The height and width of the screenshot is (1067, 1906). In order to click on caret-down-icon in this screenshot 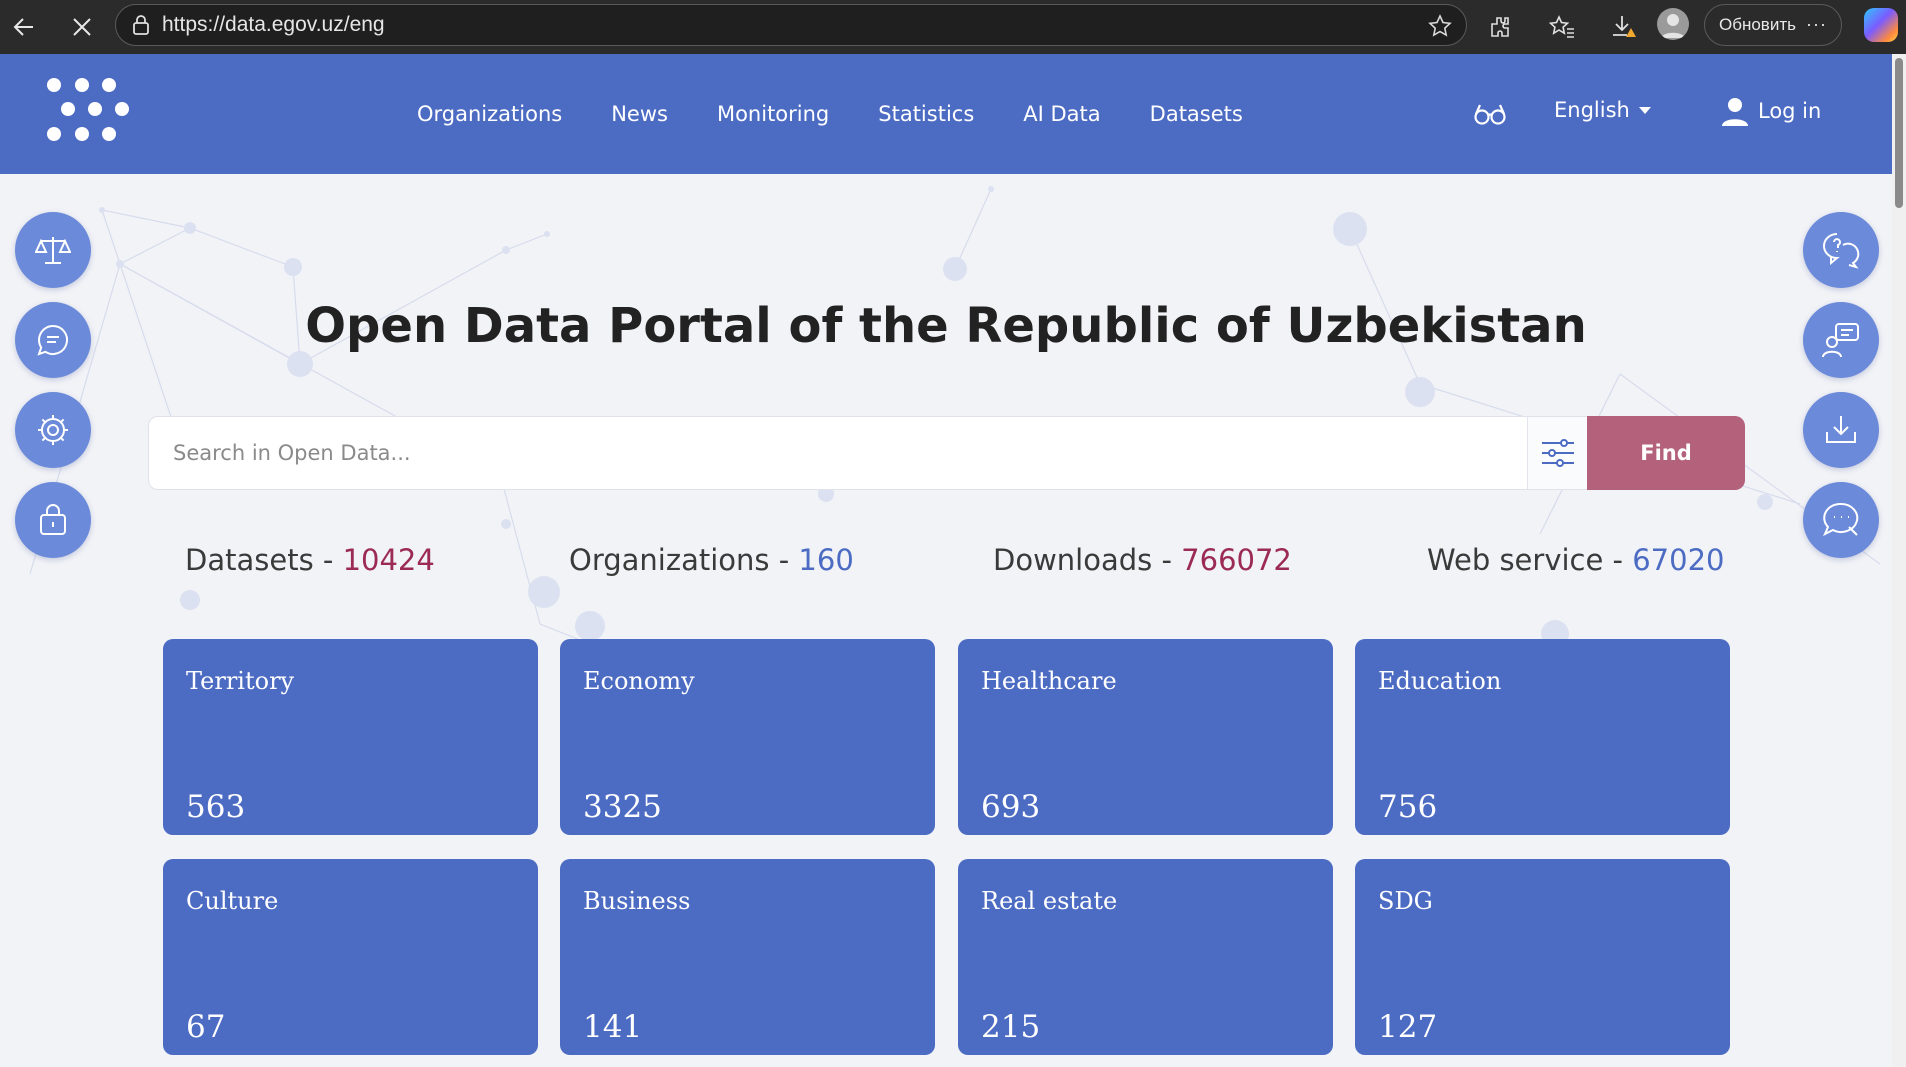, I will do `click(1644, 110)`.